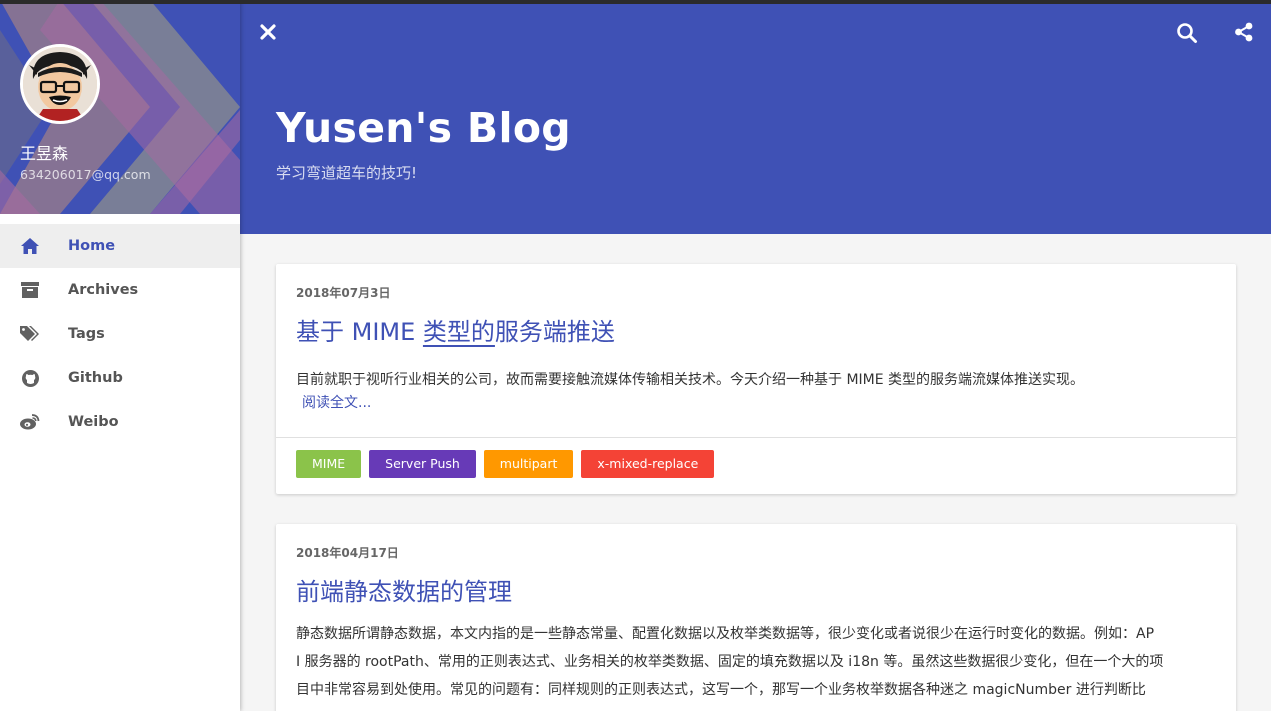 The height and width of the screenshot is (711, 1271). I want to click on sidebar-item-home: Home, so click(120, 246).